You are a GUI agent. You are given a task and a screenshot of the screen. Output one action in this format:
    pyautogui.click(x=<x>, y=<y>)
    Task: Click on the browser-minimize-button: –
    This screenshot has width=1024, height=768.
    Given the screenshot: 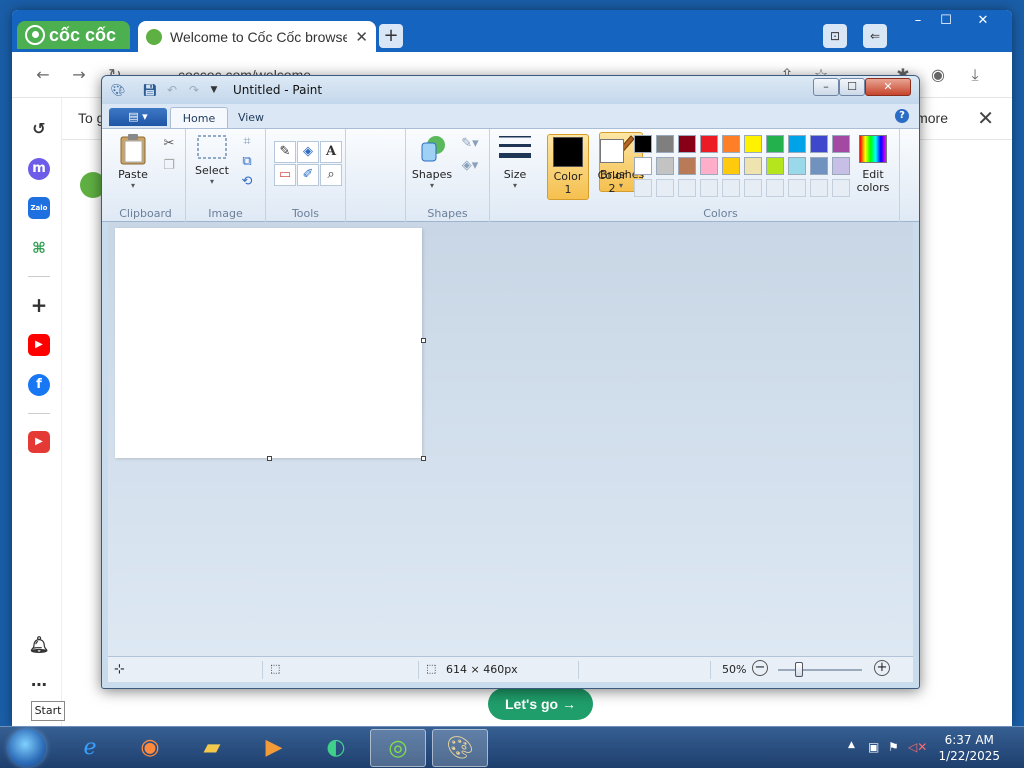 What is the action you would take?
    pyautogui.click(x=918, y=21)
    